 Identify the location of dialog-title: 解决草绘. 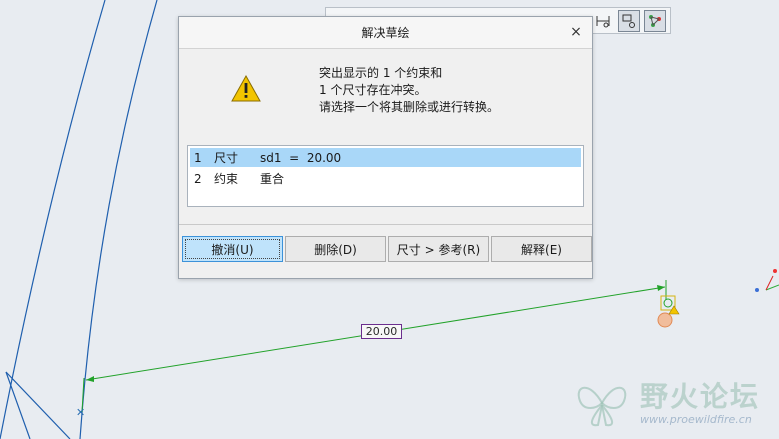
(385, 33).